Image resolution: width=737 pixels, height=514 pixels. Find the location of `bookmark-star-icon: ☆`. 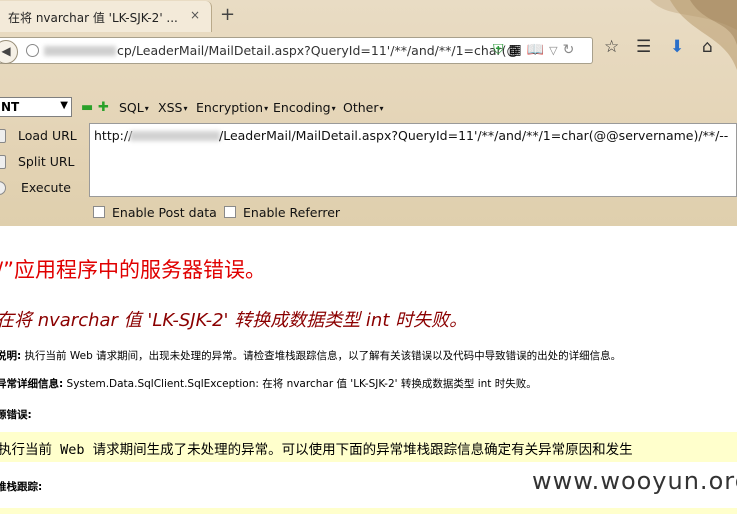

bookmark-star-icon: ☆ is located at coordinates (611, 47).